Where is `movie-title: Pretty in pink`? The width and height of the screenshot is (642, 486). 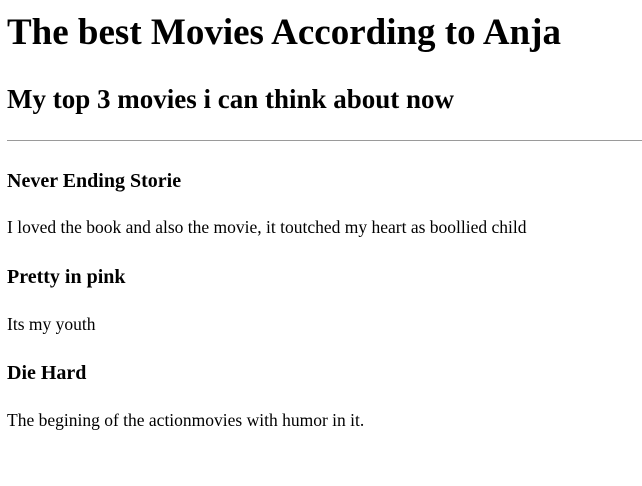
movie-title: Pretty in pink is located at coordinates (66, 277).